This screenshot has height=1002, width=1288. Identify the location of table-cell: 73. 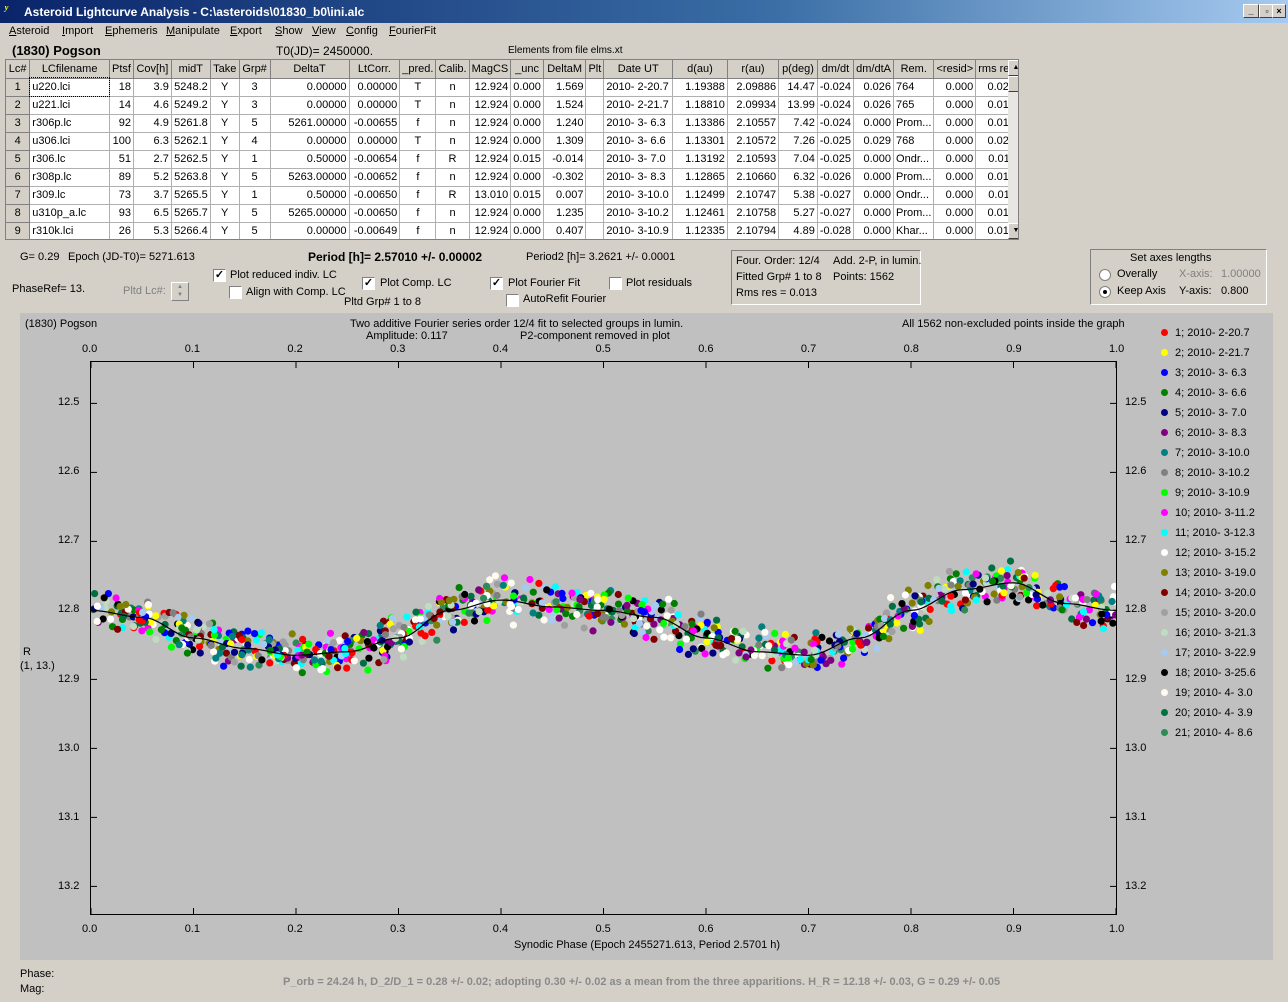
(121, 195).